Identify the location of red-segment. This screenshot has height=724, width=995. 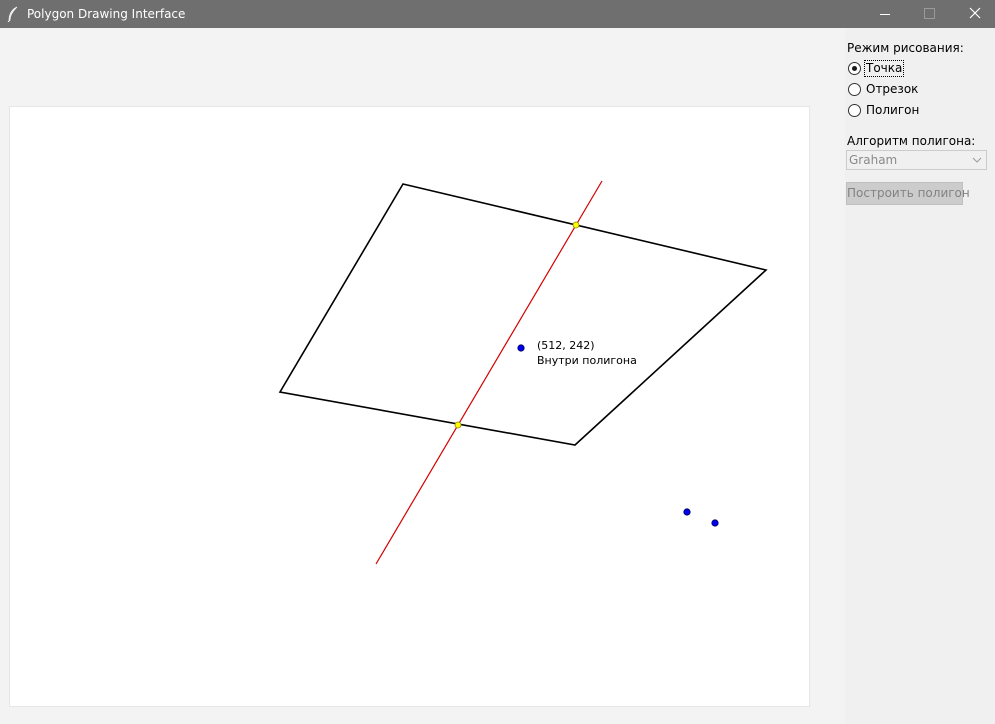
(489, 372).